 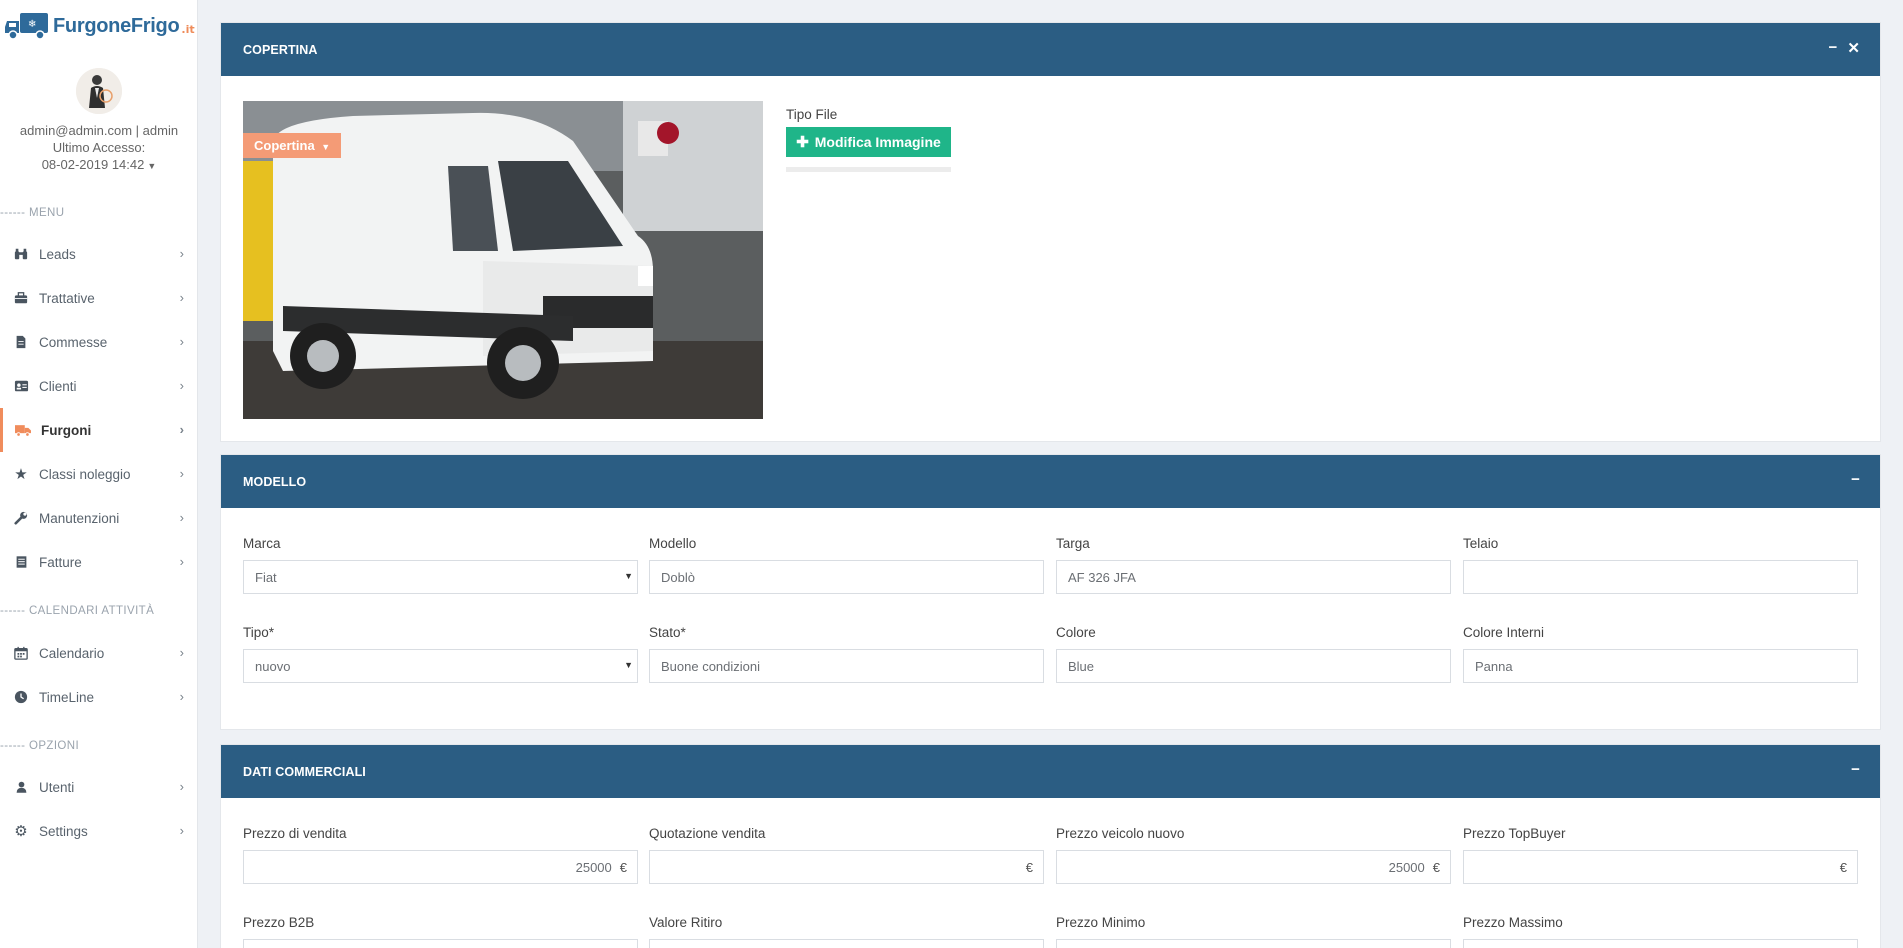 I want to click on prezzo-minimo-field: Prezzo Minimo, so click(x=1253, y=931).